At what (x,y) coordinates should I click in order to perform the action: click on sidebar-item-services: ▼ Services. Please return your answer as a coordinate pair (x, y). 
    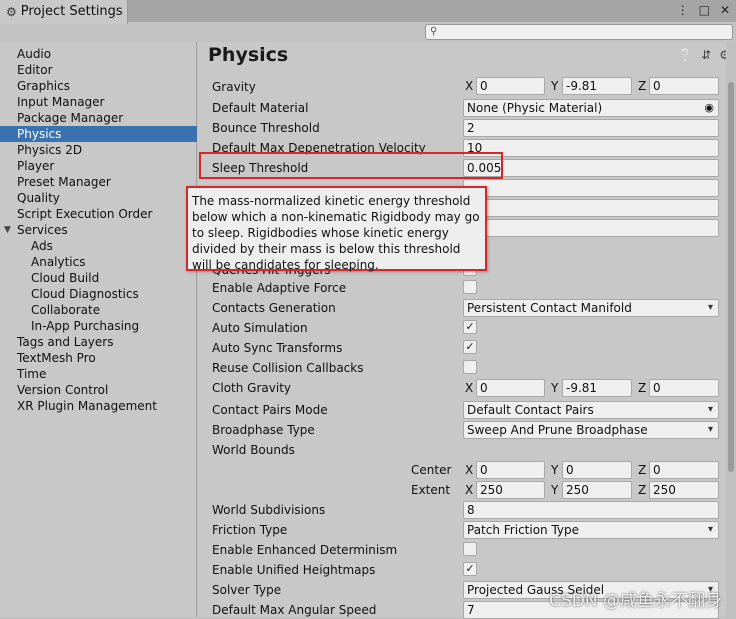
    Looking at the image, I should click on (98, 230).